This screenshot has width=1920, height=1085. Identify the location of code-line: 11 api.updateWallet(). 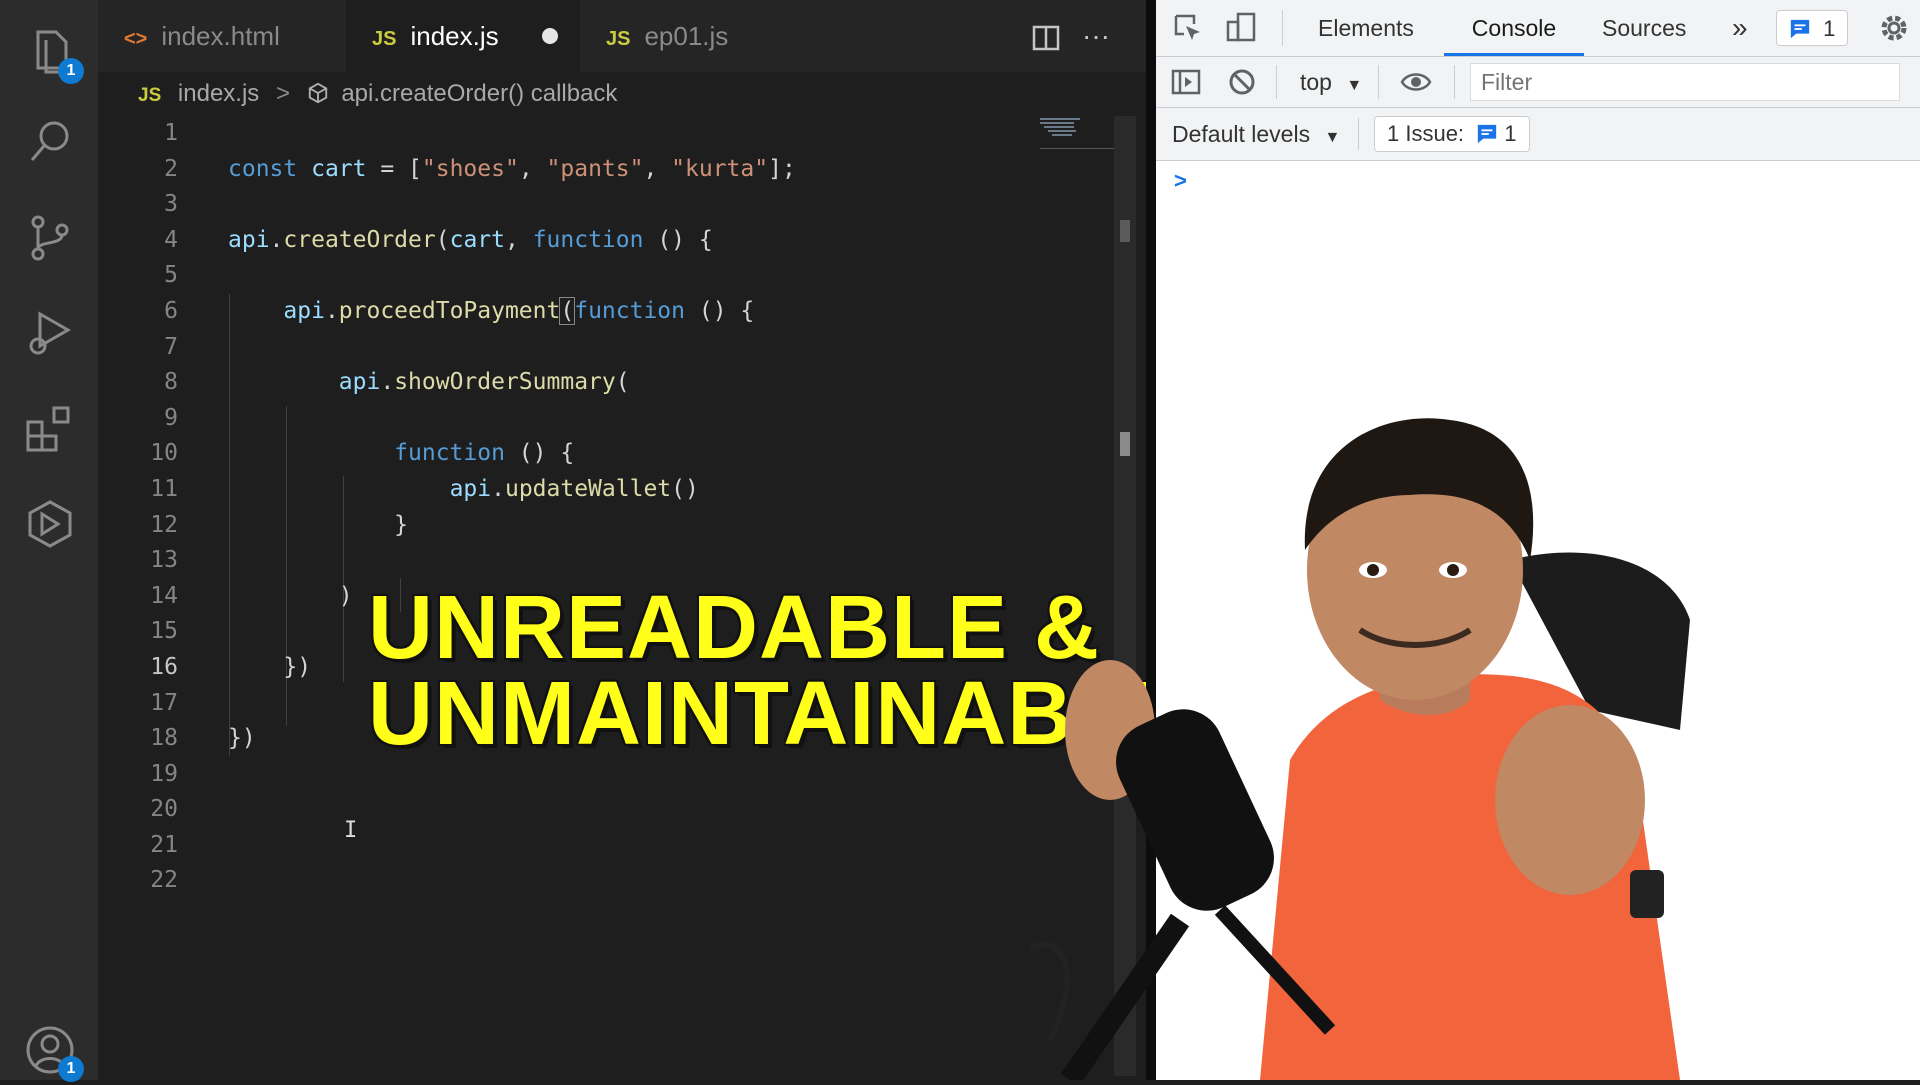
(424, 488).